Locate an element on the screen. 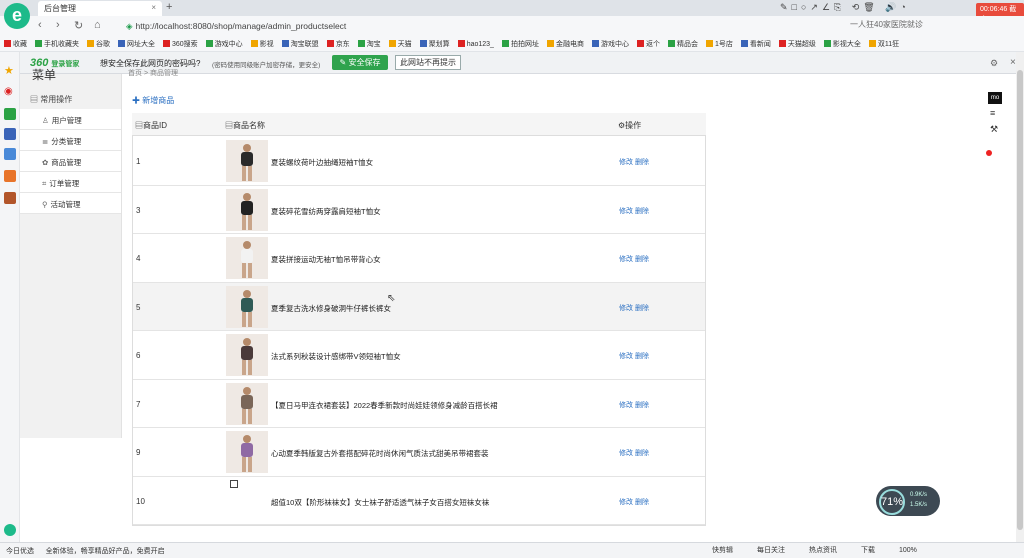 The height and width of the screenshot is (558, 1024). favorite-link: 手机收藏夹 is located at coordinates (57, 44).